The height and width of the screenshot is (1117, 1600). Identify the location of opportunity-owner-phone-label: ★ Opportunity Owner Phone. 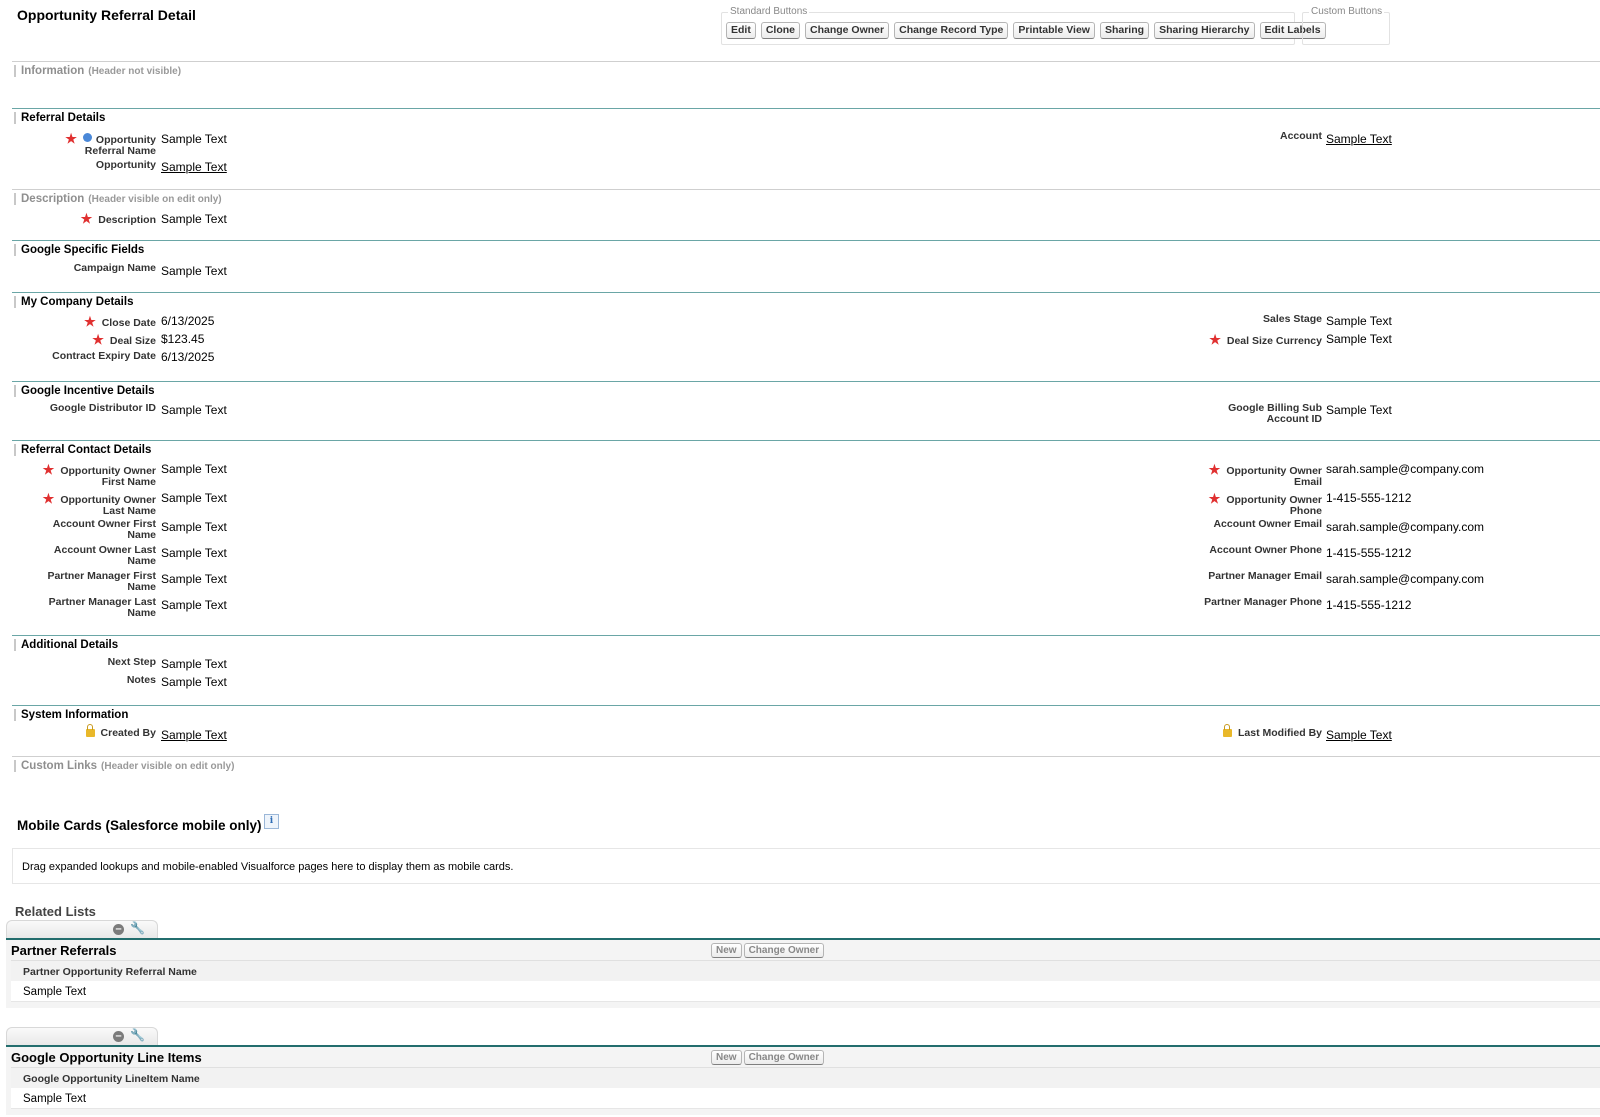
(1265, 504).